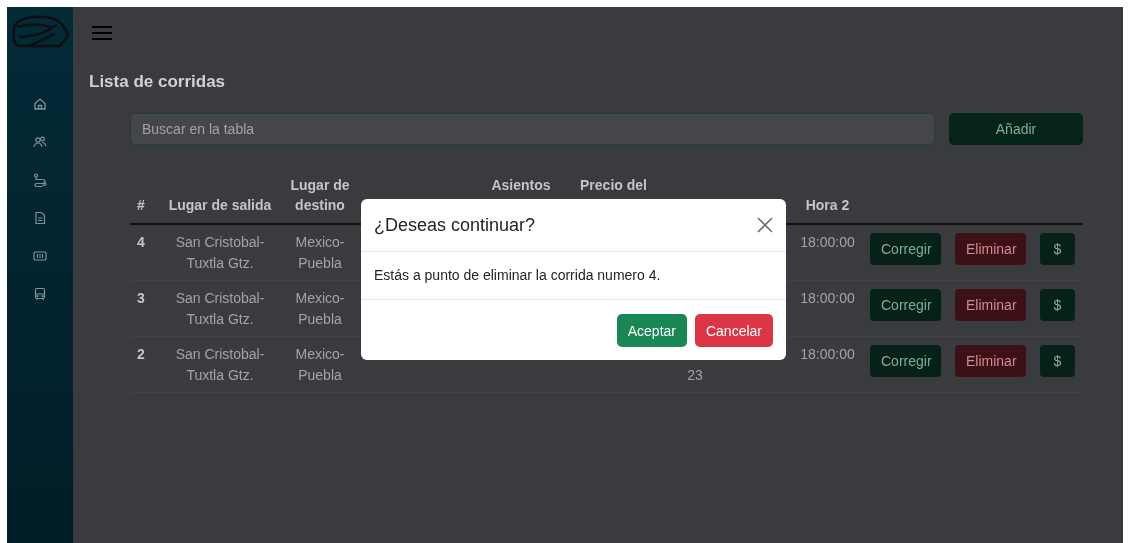 This screenshot has width=1130, height=543. I want to click on close-icon, so click(765, 225).